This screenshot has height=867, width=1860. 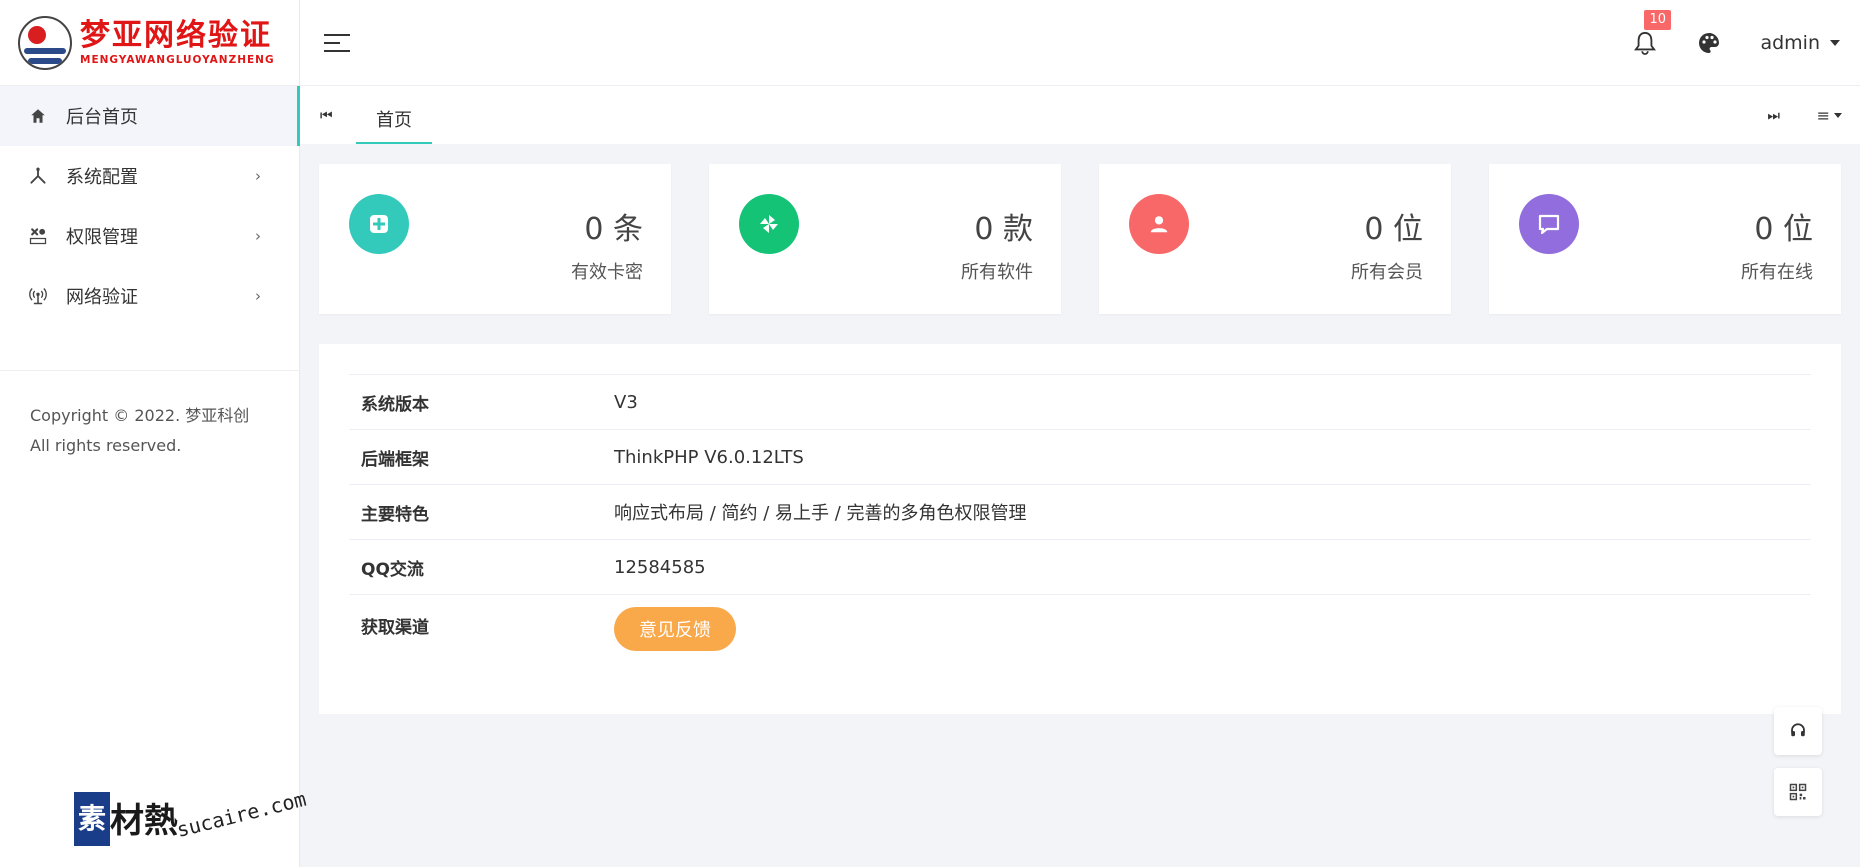 I want to click on notification-badge: 10, so click(x=1657, y=19).